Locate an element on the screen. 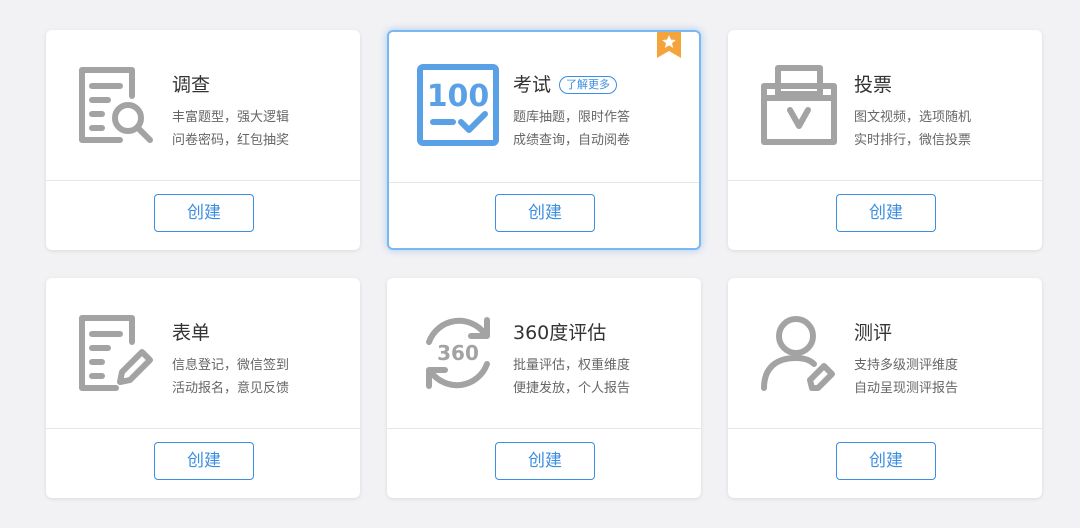  desc-line: 信息登记，微信签到 is located at coordinates (231, 365).